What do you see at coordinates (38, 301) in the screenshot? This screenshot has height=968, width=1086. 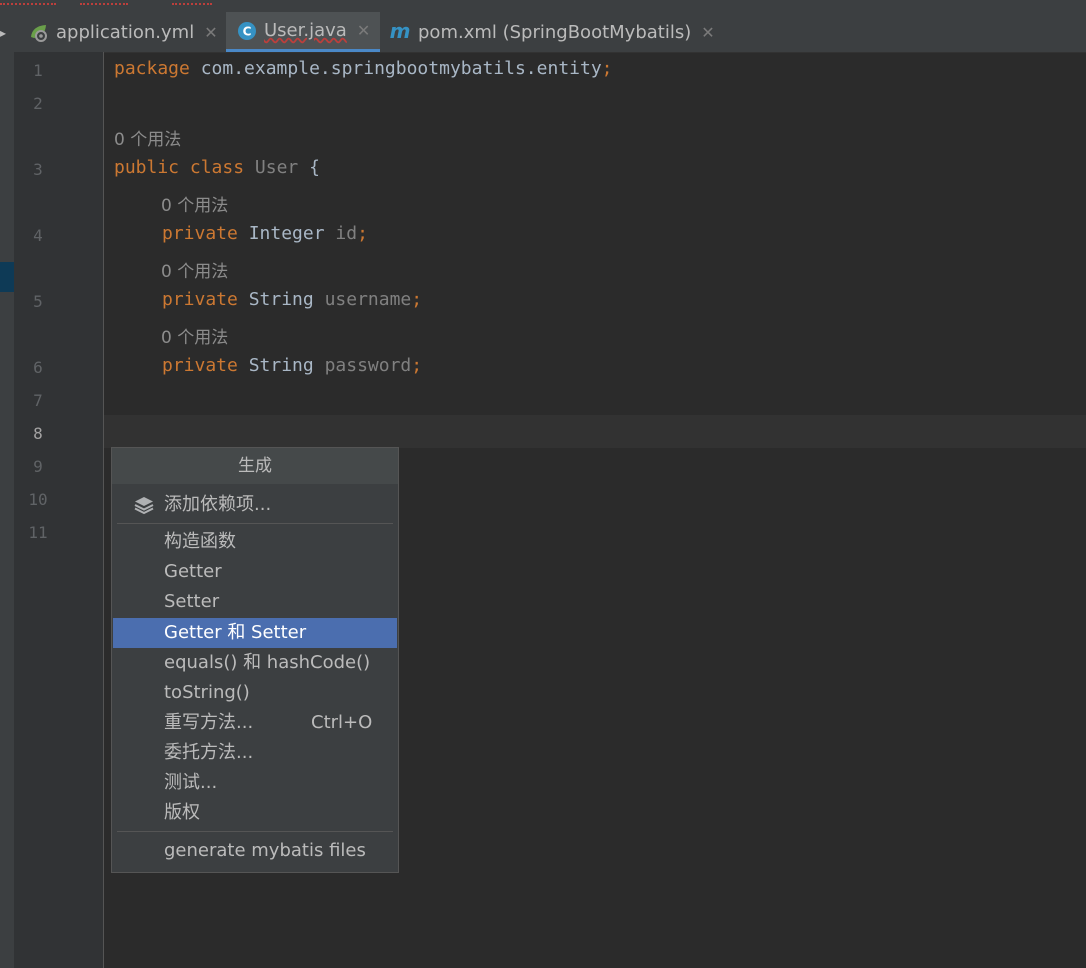 I see `line-number: 5` at bounding box center [38, 301].